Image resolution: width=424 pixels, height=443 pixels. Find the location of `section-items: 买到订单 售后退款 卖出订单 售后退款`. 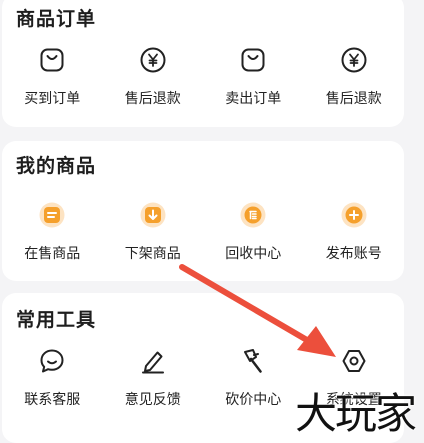

section-items: 买到订单 售后退款 卖出订单 售后退款 is located at coordinates (203, 76).